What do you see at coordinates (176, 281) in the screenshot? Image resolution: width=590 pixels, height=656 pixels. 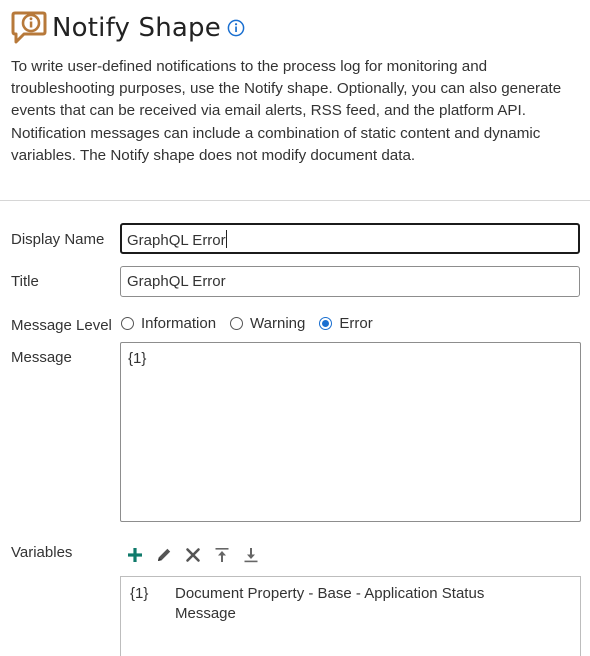 I see `title-value: GraphQL Error` at bounding box center [176, 281].